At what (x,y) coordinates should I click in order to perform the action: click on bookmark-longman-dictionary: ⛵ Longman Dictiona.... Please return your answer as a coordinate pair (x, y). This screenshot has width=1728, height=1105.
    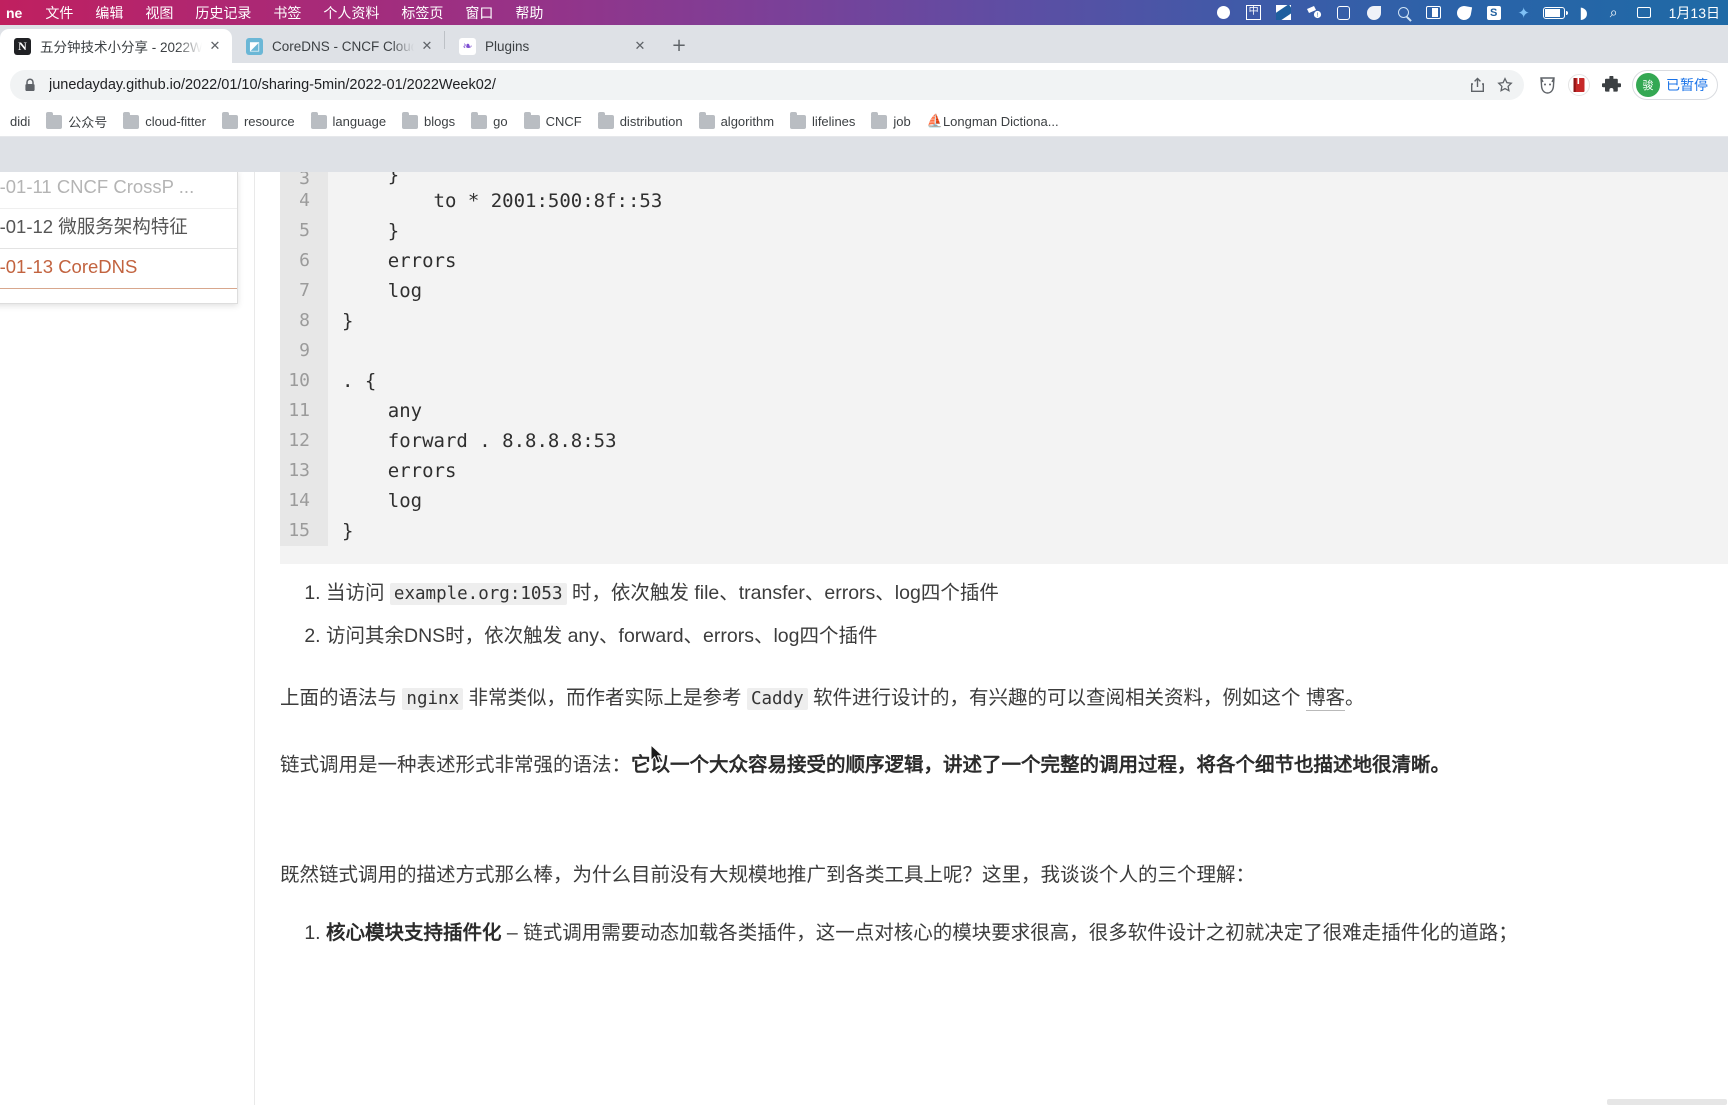
    Looking at the image, I should click on (993, 122).